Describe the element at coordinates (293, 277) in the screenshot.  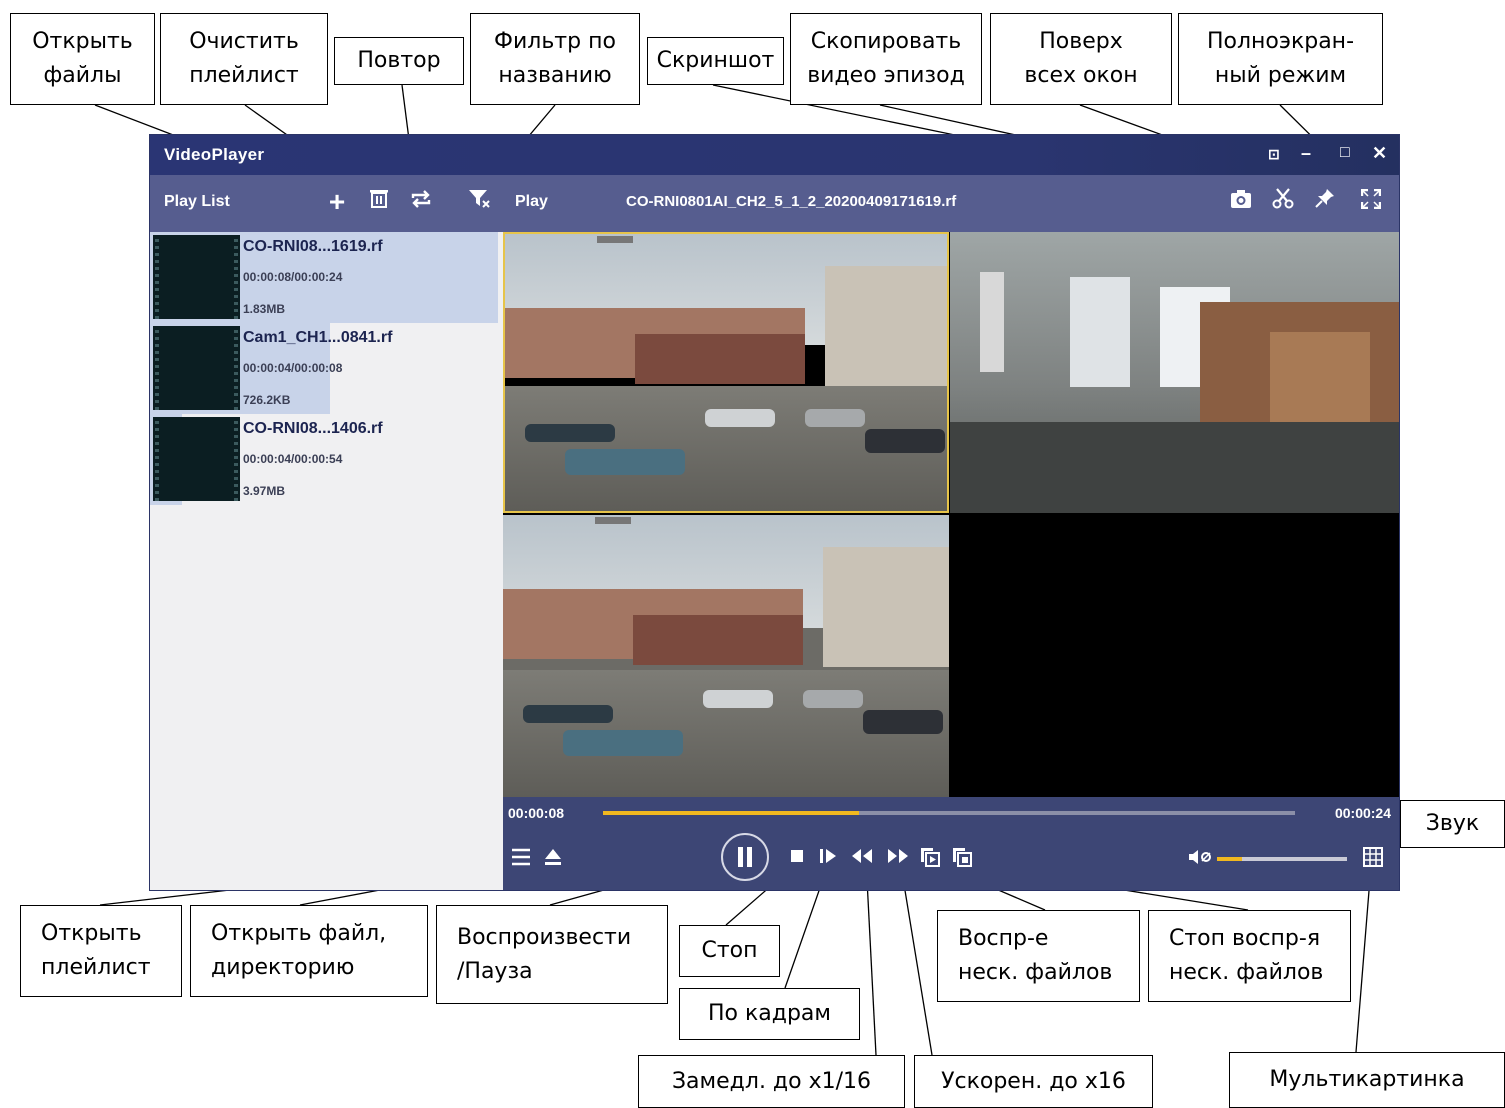
I see `playlist-item-duration: 00:00:08/00:00:24` at that location.